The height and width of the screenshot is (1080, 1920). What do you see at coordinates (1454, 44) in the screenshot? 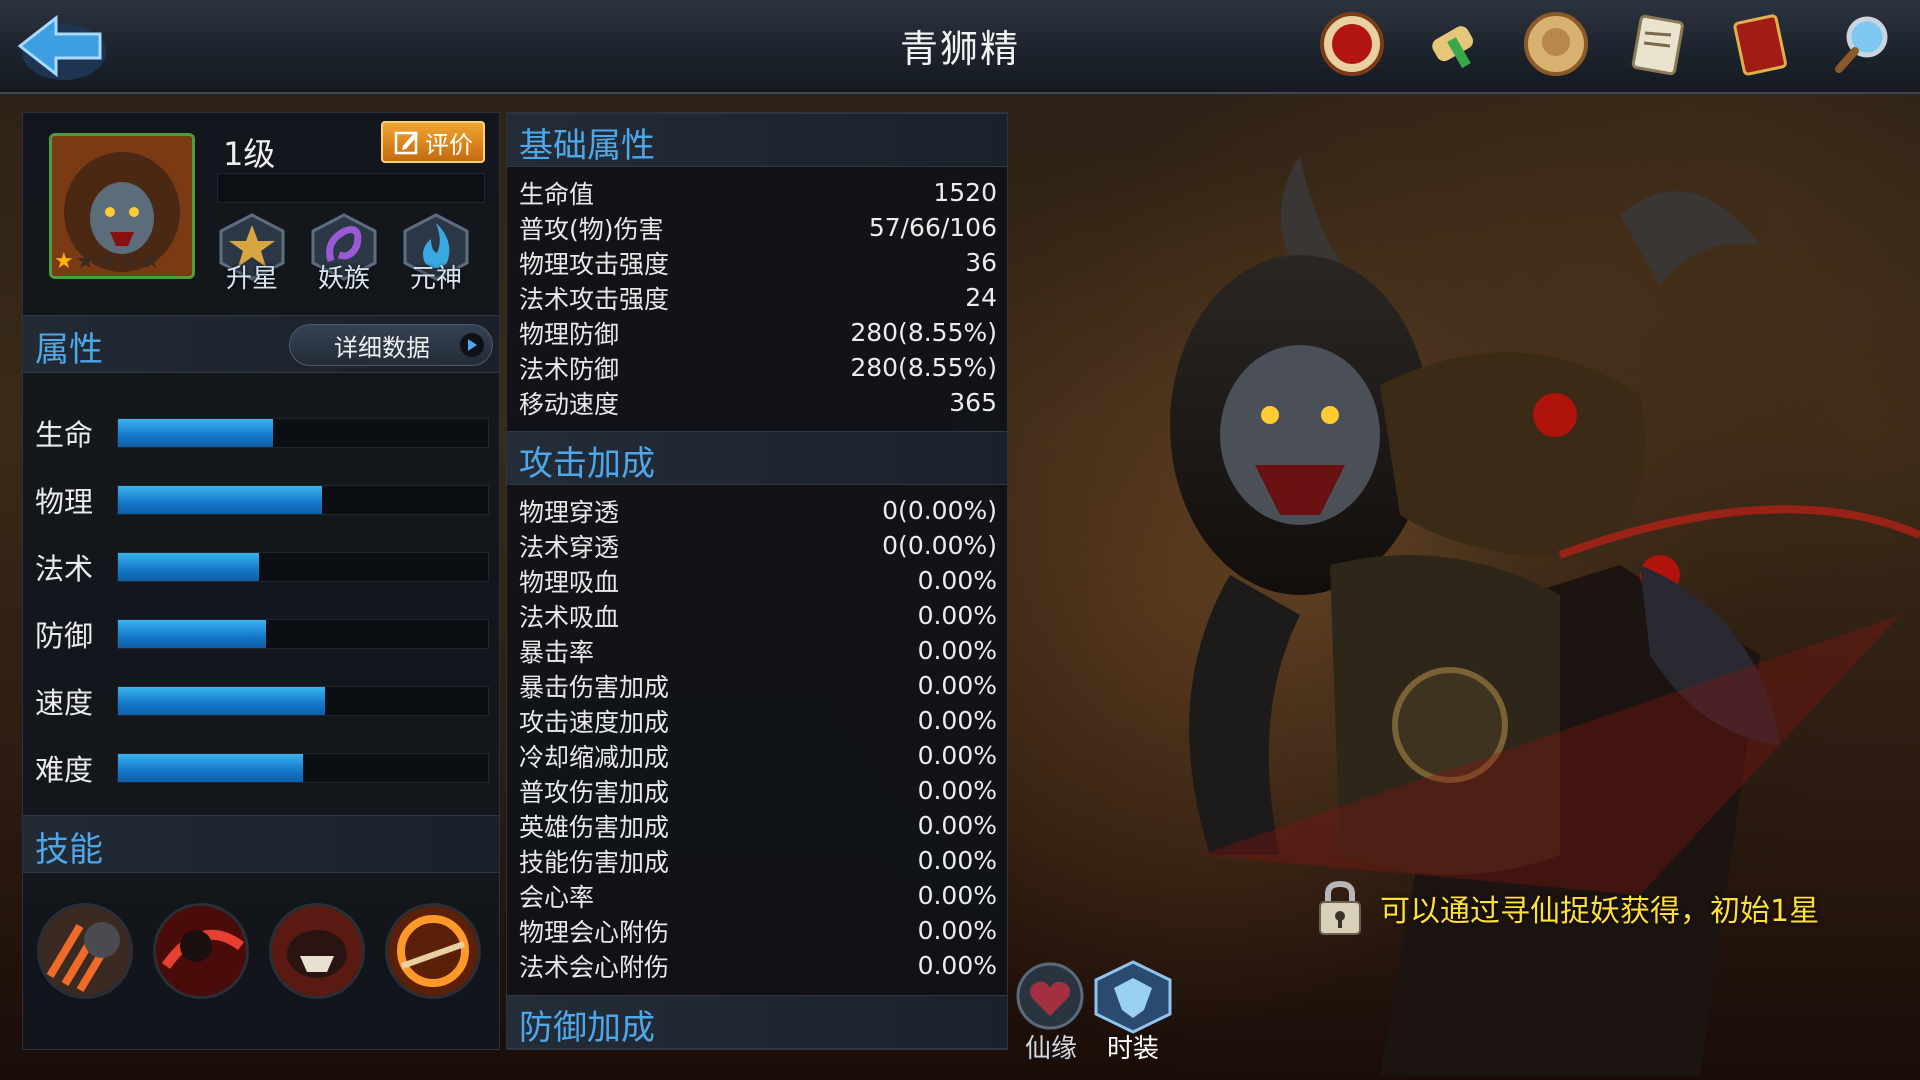
I see `scroll-icon` at bounding box center [1454, 44].